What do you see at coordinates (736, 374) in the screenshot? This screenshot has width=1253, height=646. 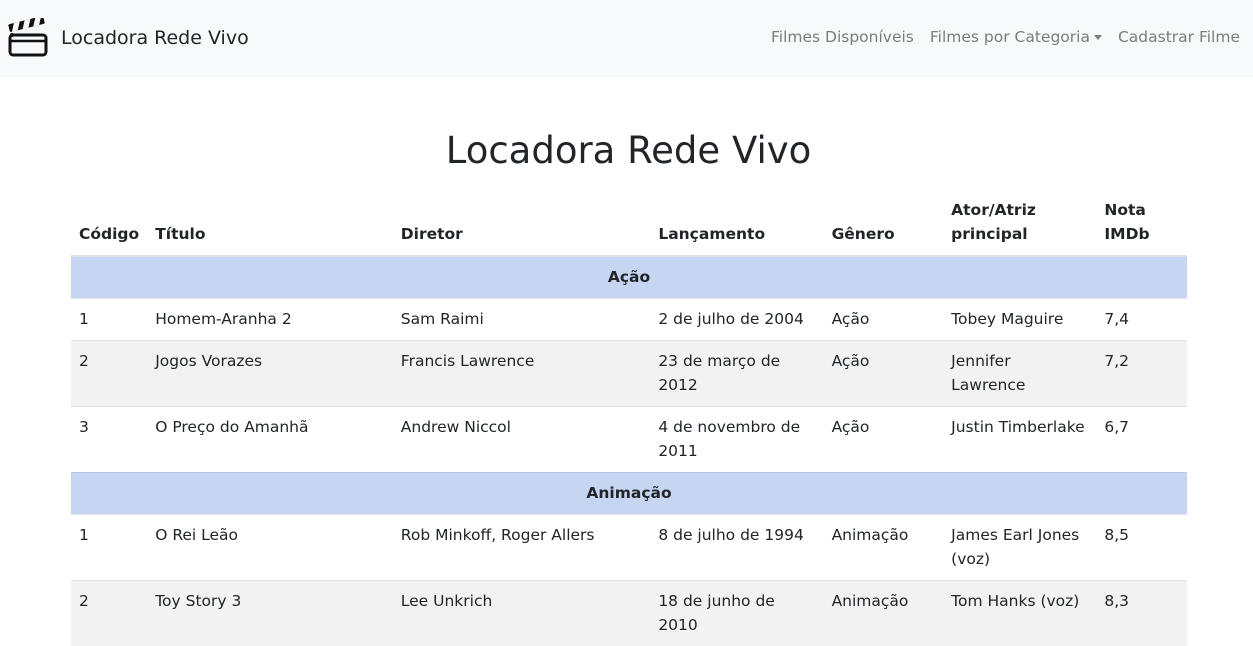 I see `cell-lancamento: 23 de março de 2012` at bounding box center [736, 374].